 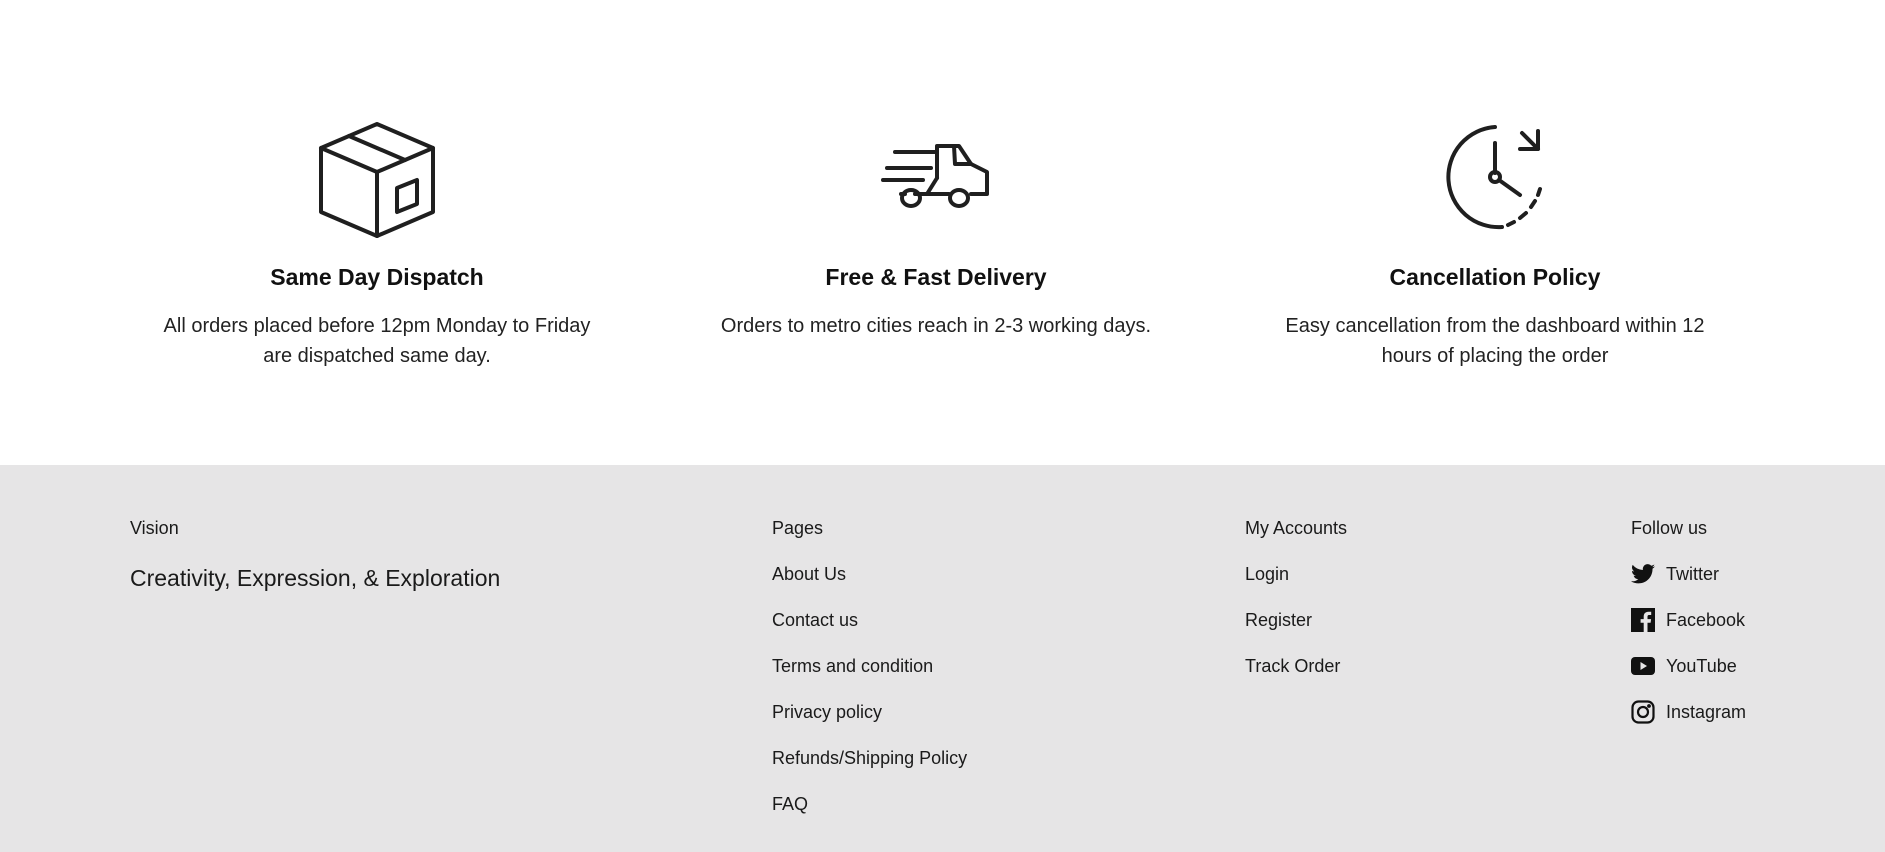 I want to click on social-link-label: YouTube, so click(x=1701, y=666).